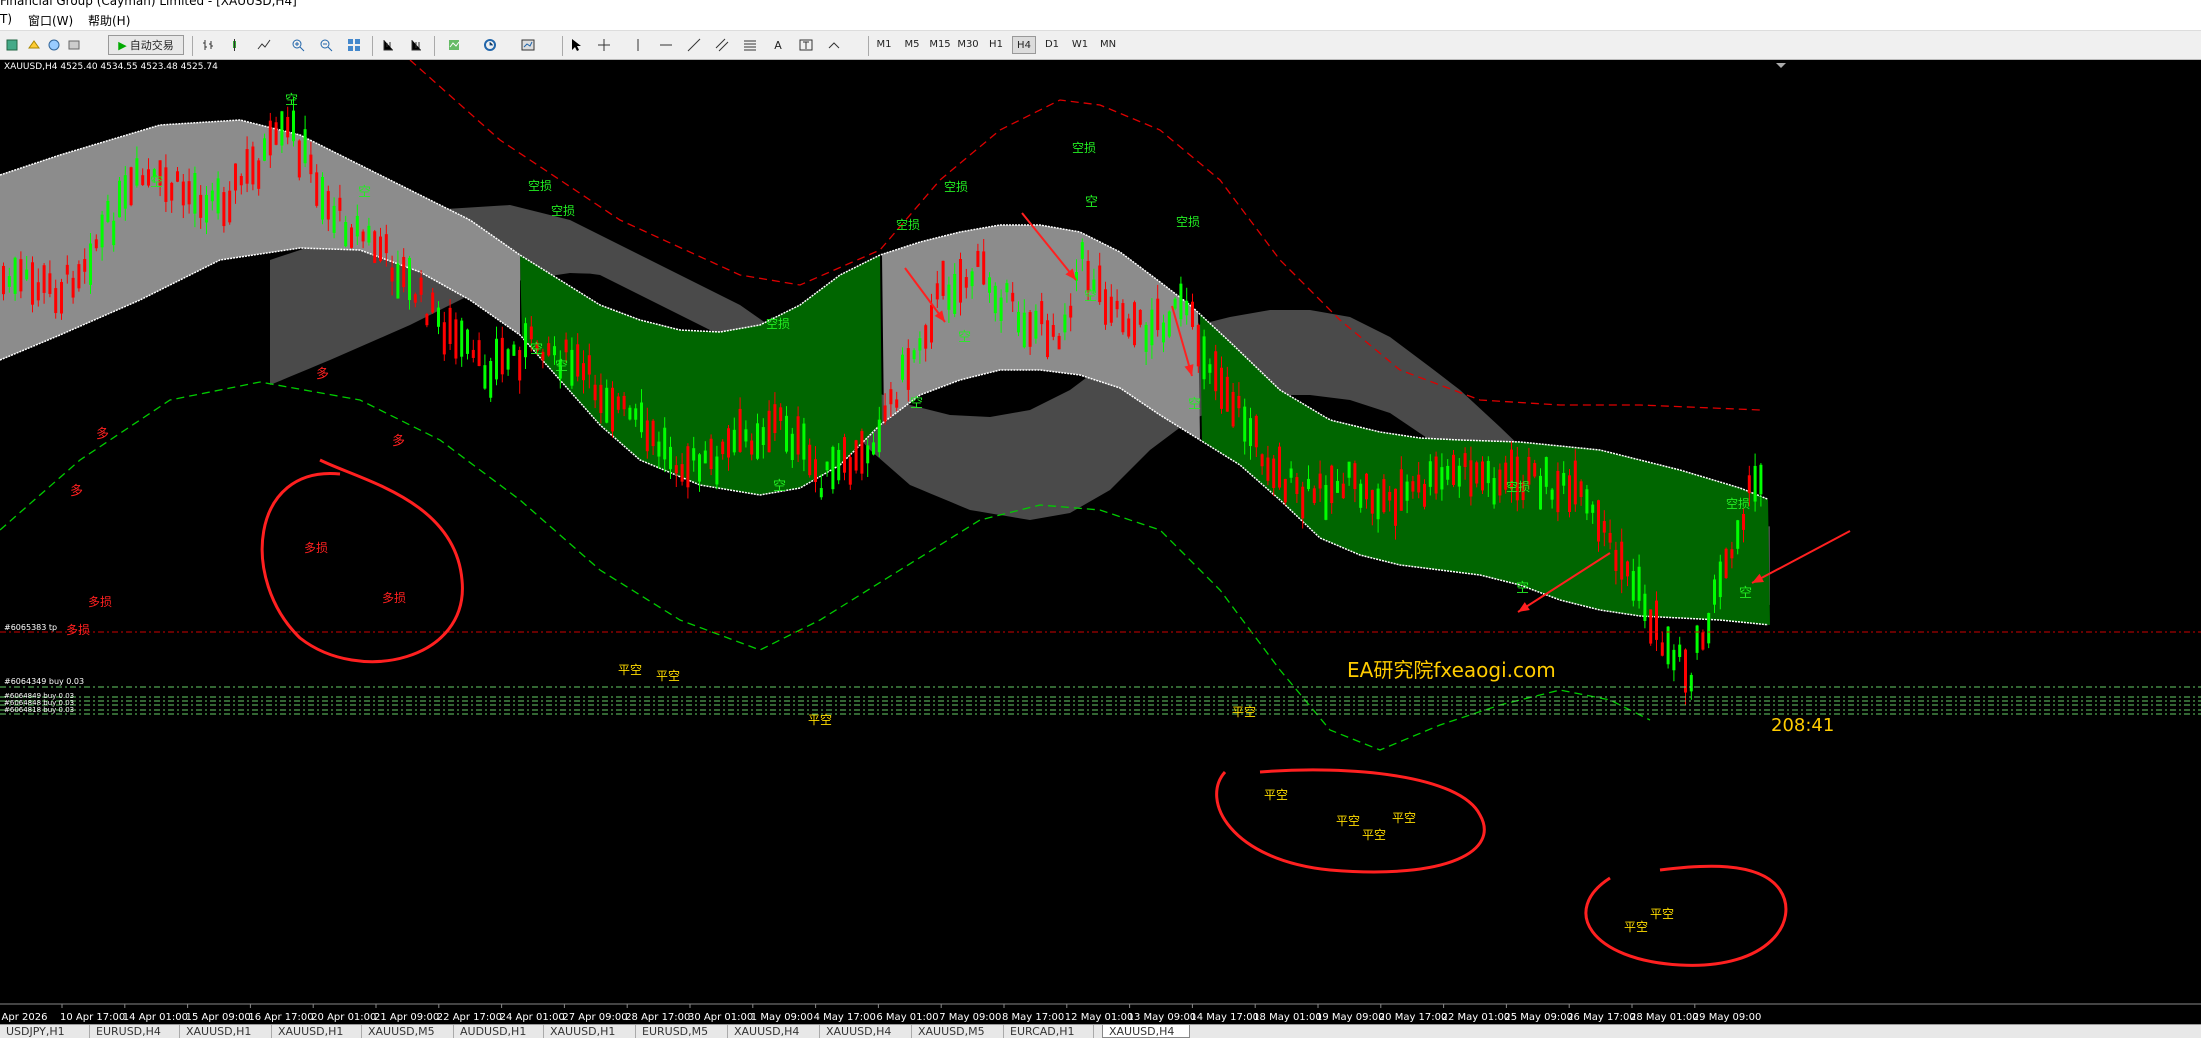 The width and height of the screenshot is (2201, 1038). Describe the element at coordinates (109, 20) in the screenshot. I see `menu-item-help: 帮助(H)` at that location.